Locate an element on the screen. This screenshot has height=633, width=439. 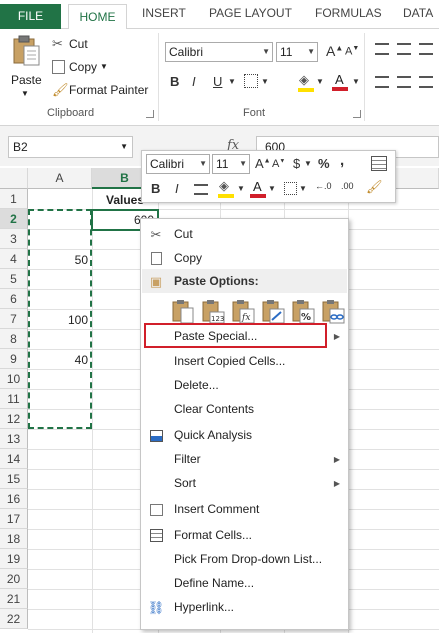
tab-home: HOME is located at coordinates (97, 17).